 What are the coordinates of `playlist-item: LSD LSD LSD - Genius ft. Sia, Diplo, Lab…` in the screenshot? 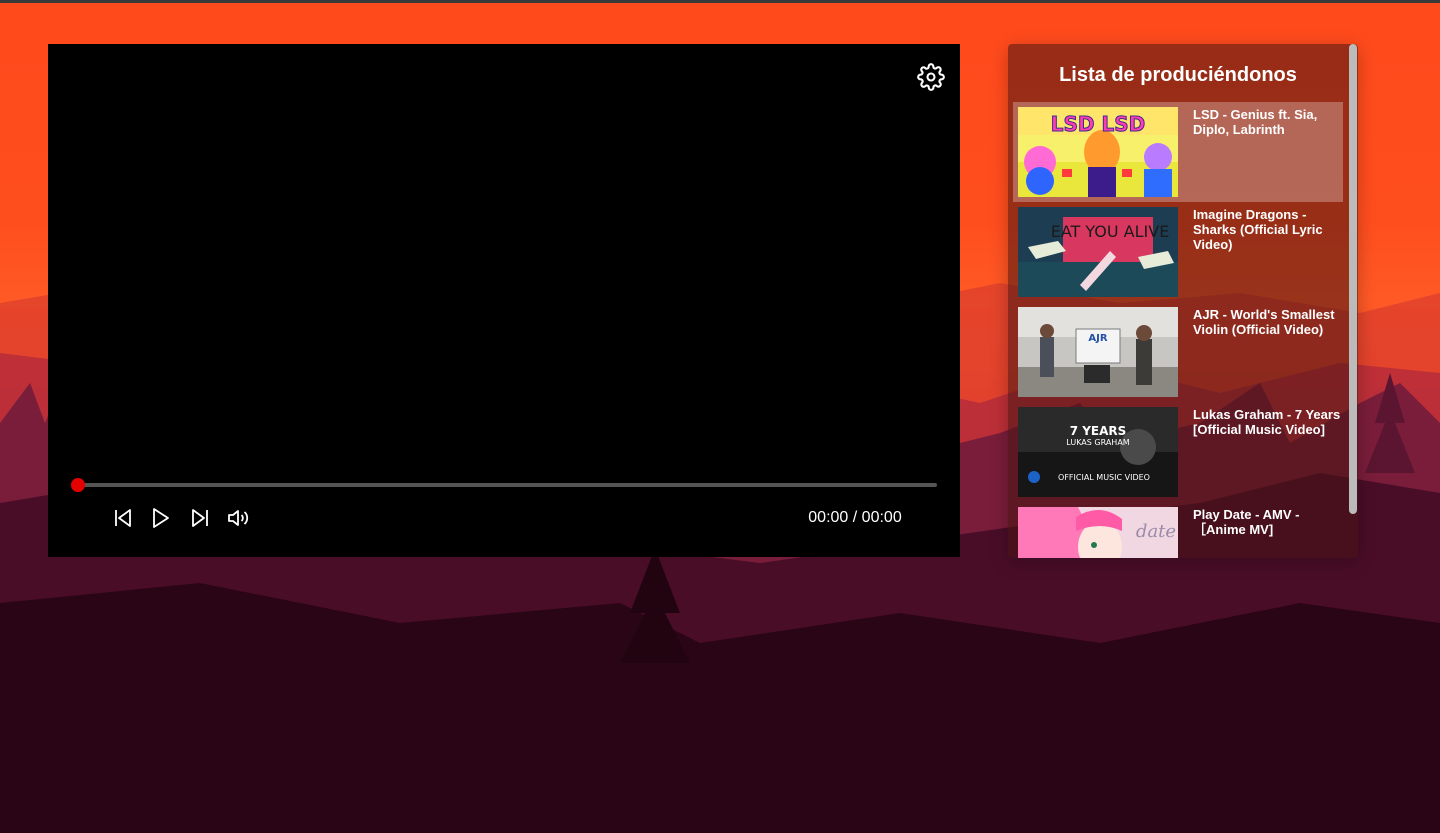 It's located at (1178, 152).